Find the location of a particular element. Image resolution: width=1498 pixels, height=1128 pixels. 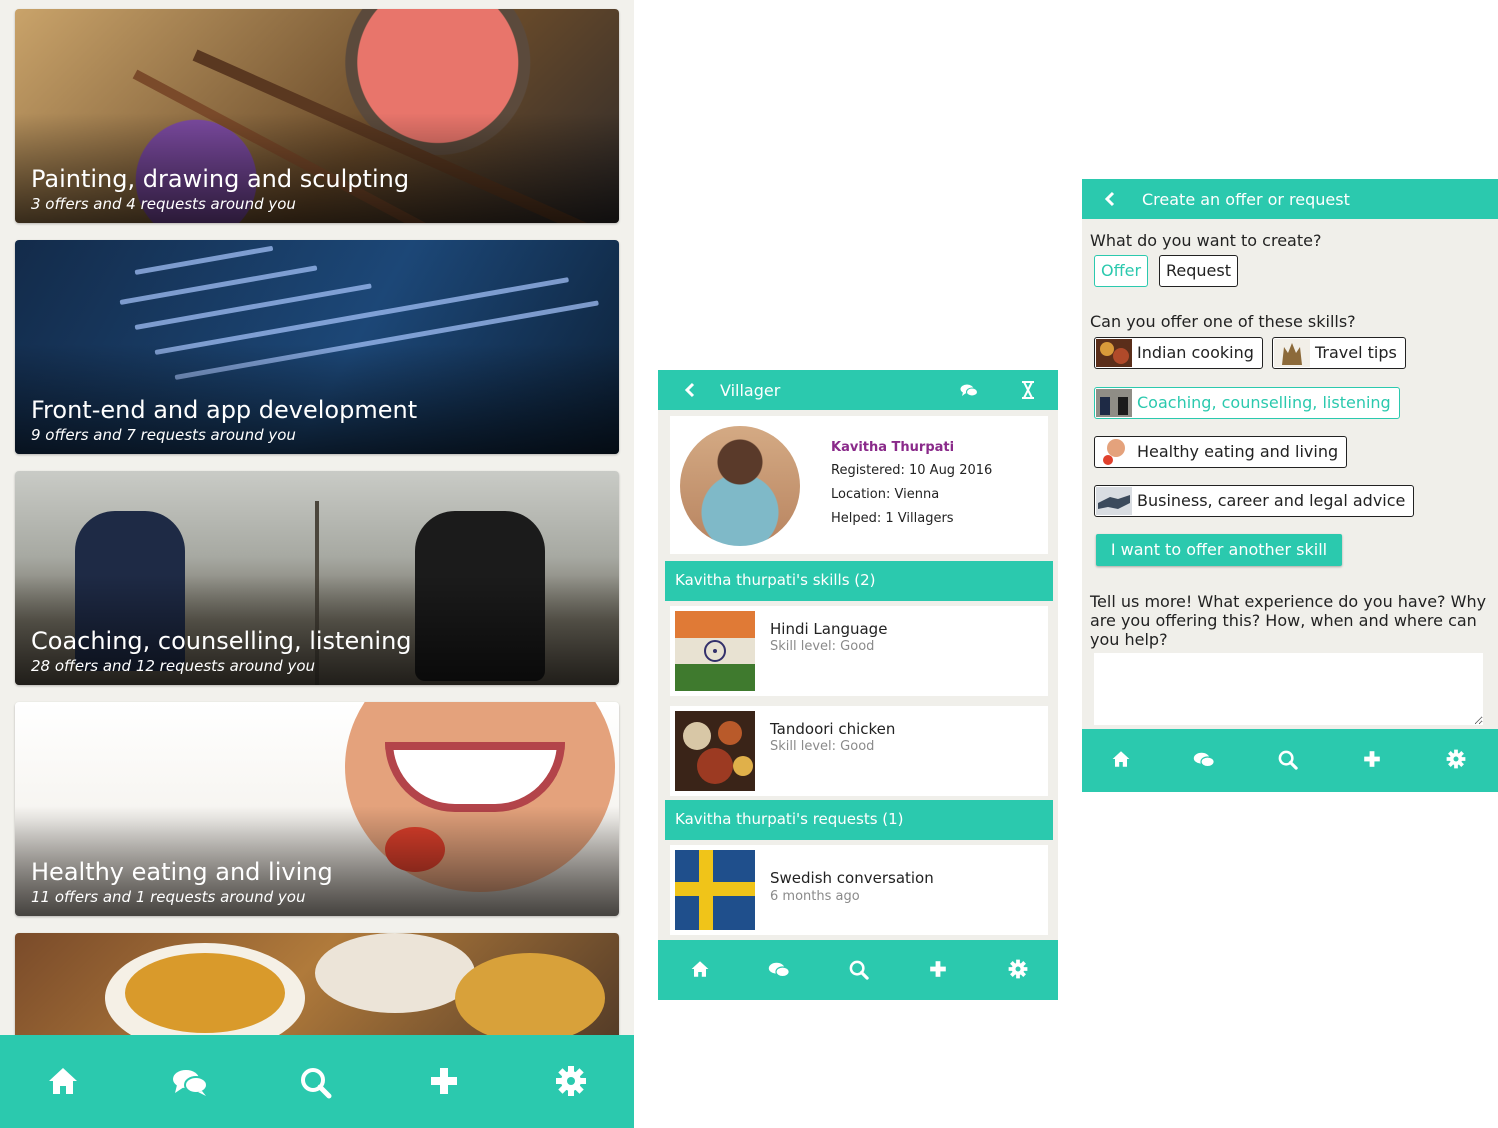

food-thumbnail is located at coordinates (1114, 353).